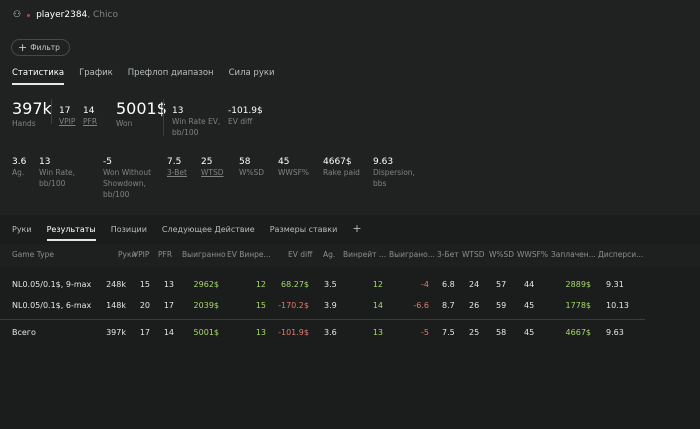 This screenshot has height=429, width=700. Describe the element at coordinates (208, 233) in the screenshot. I see `tab-next-action: Следующее Действие` at that location.